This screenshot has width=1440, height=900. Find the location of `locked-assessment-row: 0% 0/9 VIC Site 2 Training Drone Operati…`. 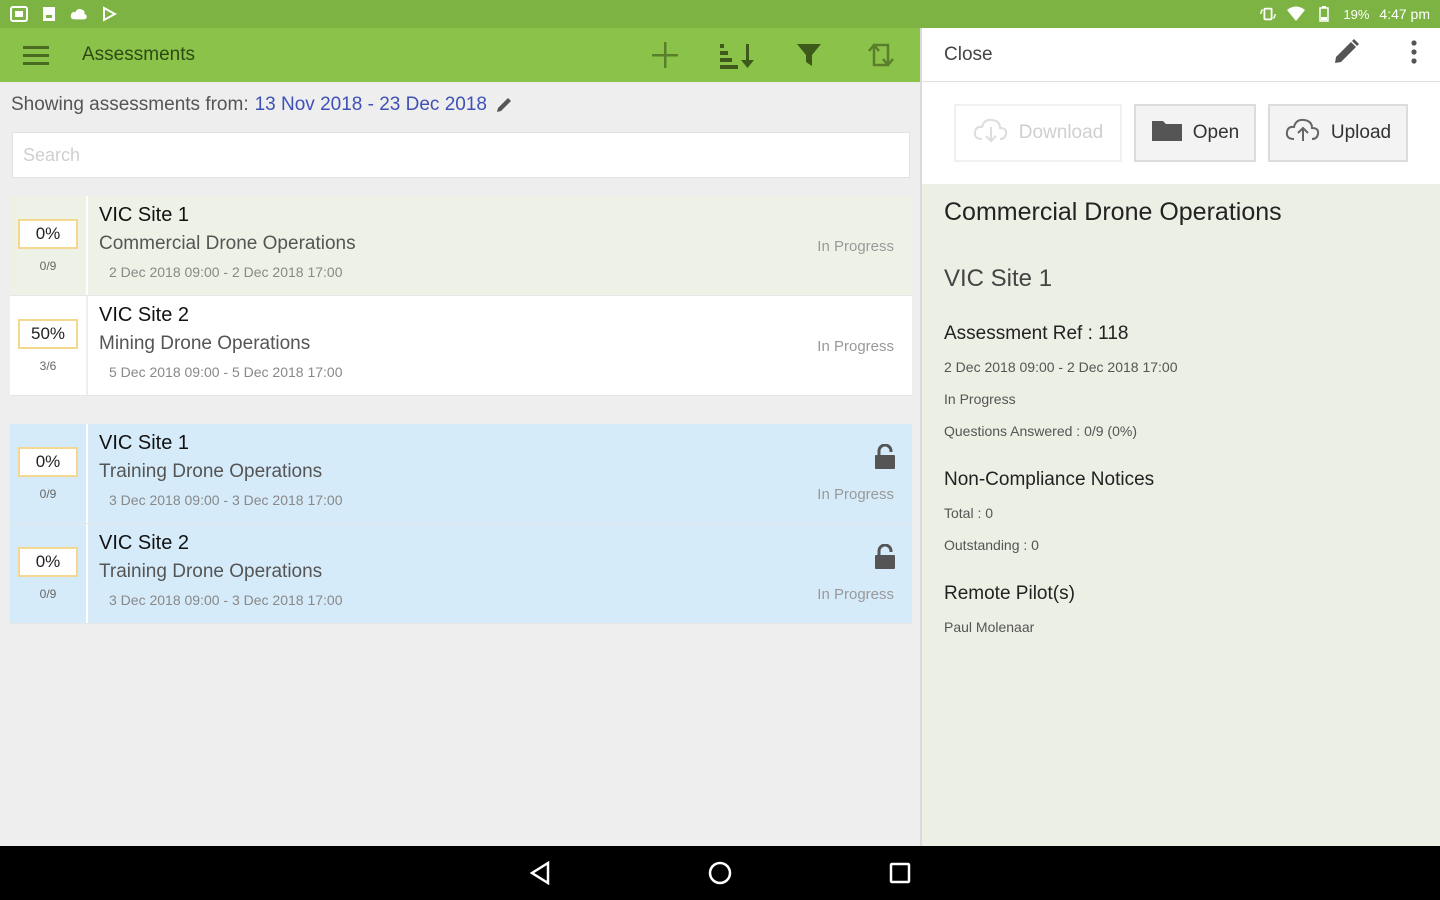

locked-assessment-row: 0% 0/9 VIC Site 2 Training Drone Operati… is located at coordinates (461, 574).